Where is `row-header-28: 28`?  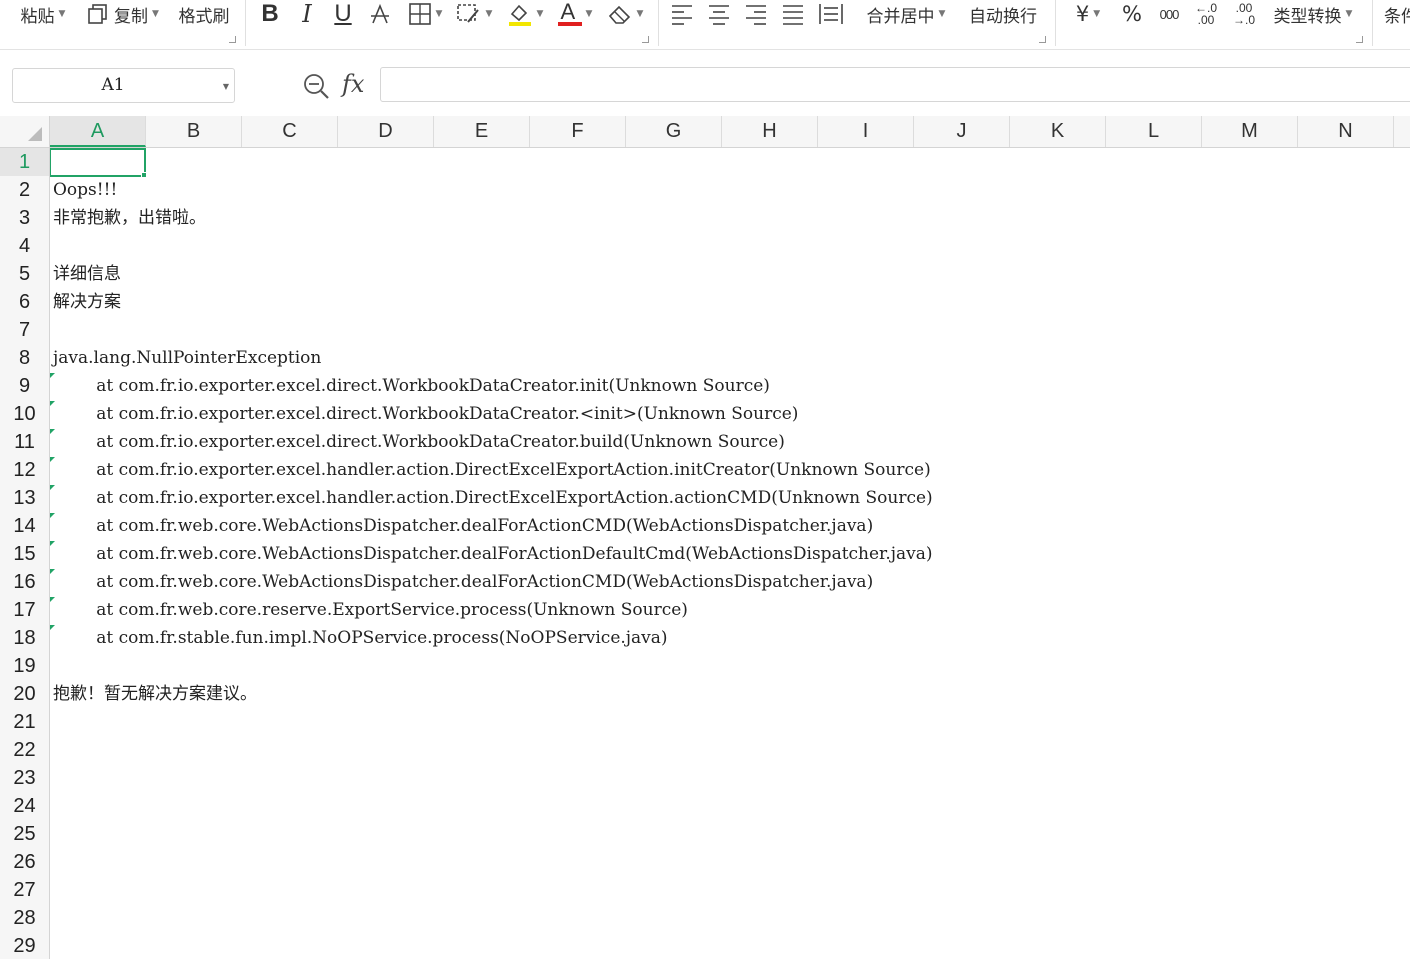
row-header-28: 28 is located at coordinates (24, 918).